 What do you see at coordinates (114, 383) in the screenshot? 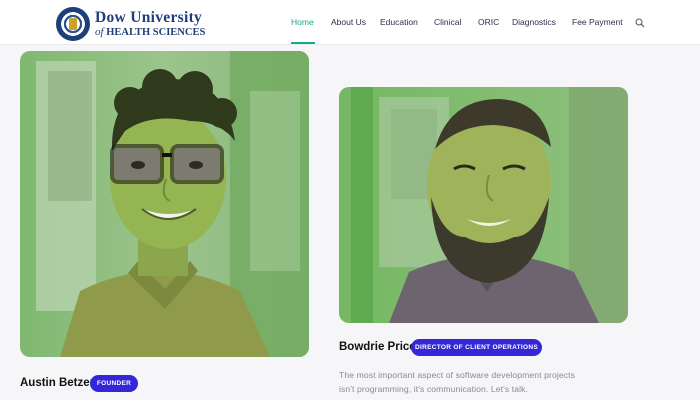
I see `role-badge: FOUNDER` at bounding box center [114, 383].